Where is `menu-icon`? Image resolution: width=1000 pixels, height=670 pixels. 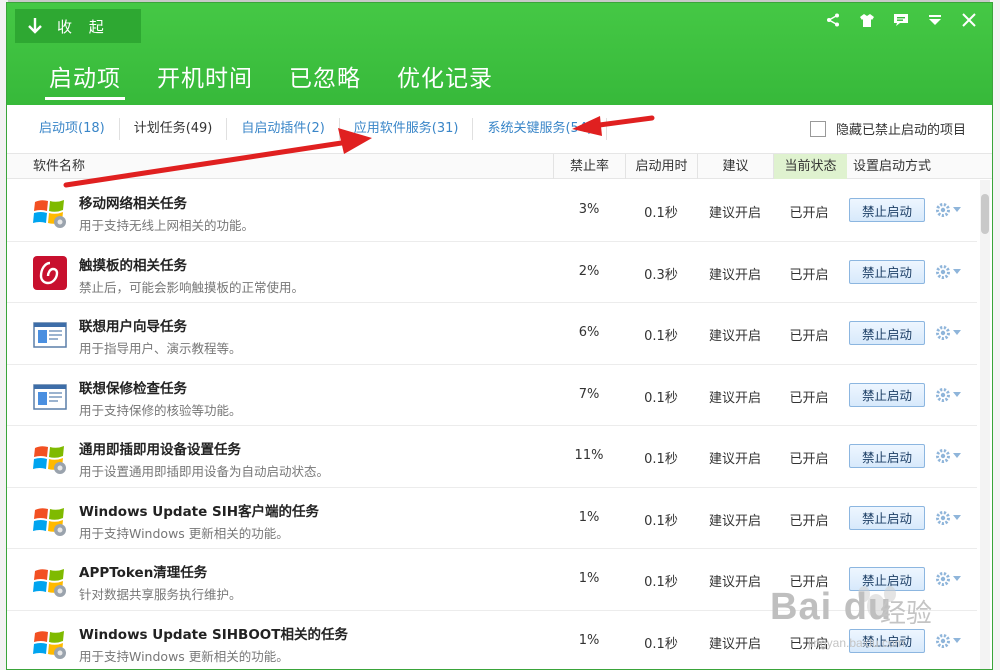 menu-icon is located at coordinates (935, 20).